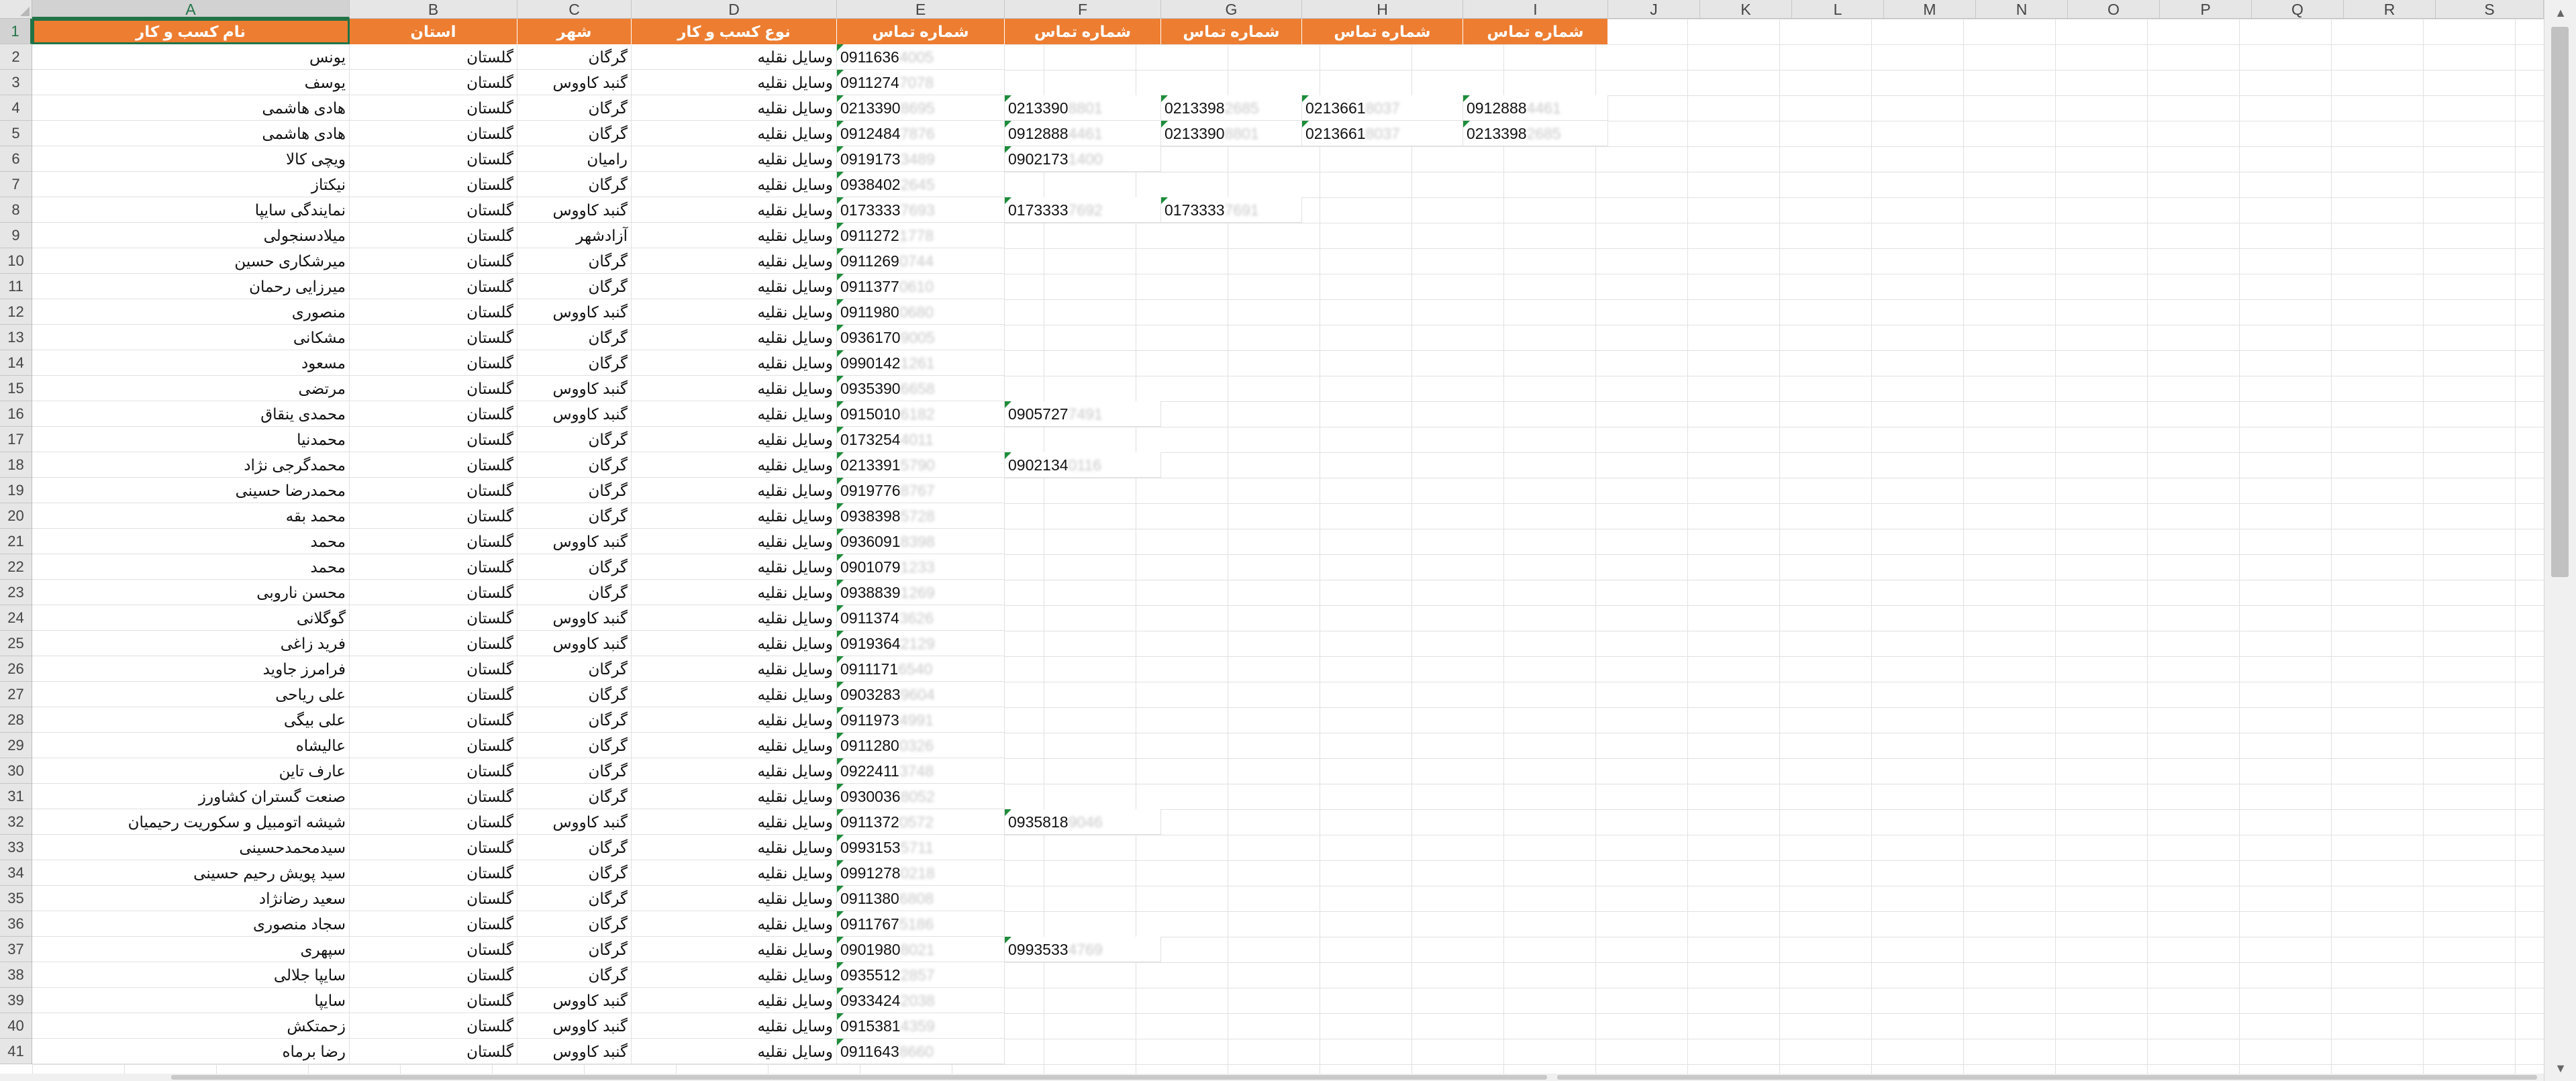 The image size is (2576, 1081). What do you see at coordinates (16, 261) in the screenshot?
I see `row-header-10: 10` at bounding box center [16, 261].